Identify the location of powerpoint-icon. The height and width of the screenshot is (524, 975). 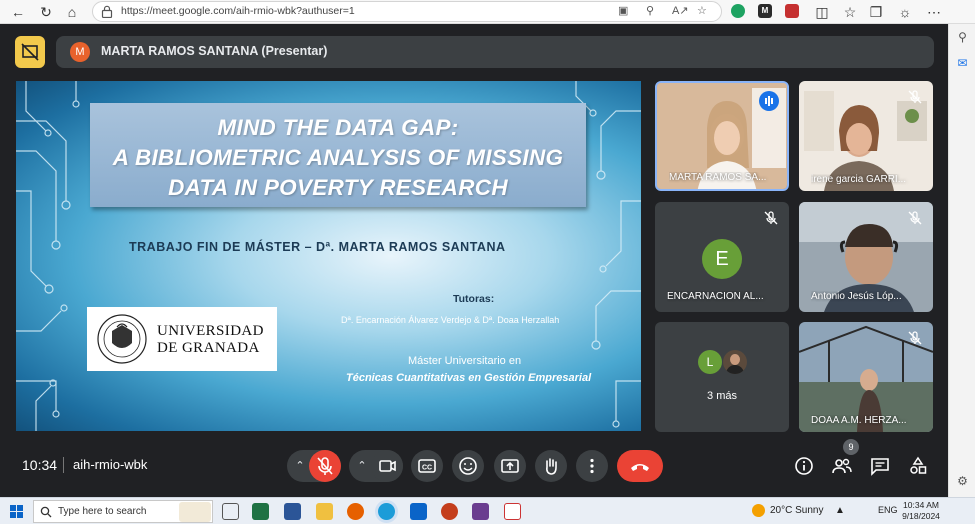
(449, 511).